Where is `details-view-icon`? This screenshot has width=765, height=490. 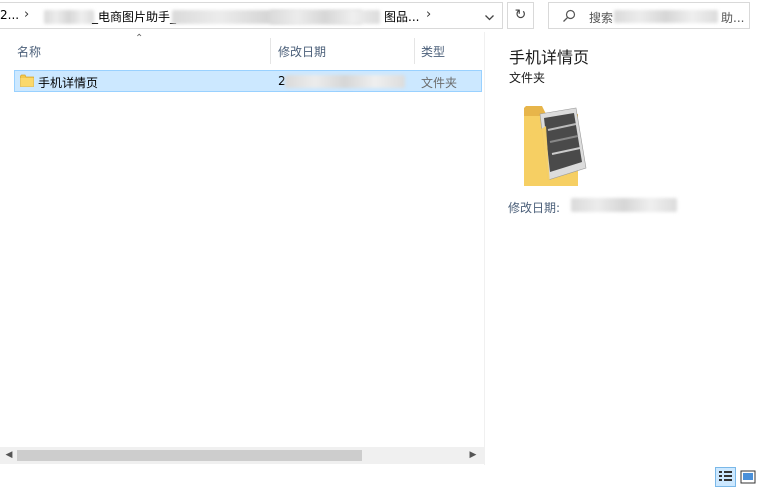 details-view-icon is located at coordinates (725, 476).